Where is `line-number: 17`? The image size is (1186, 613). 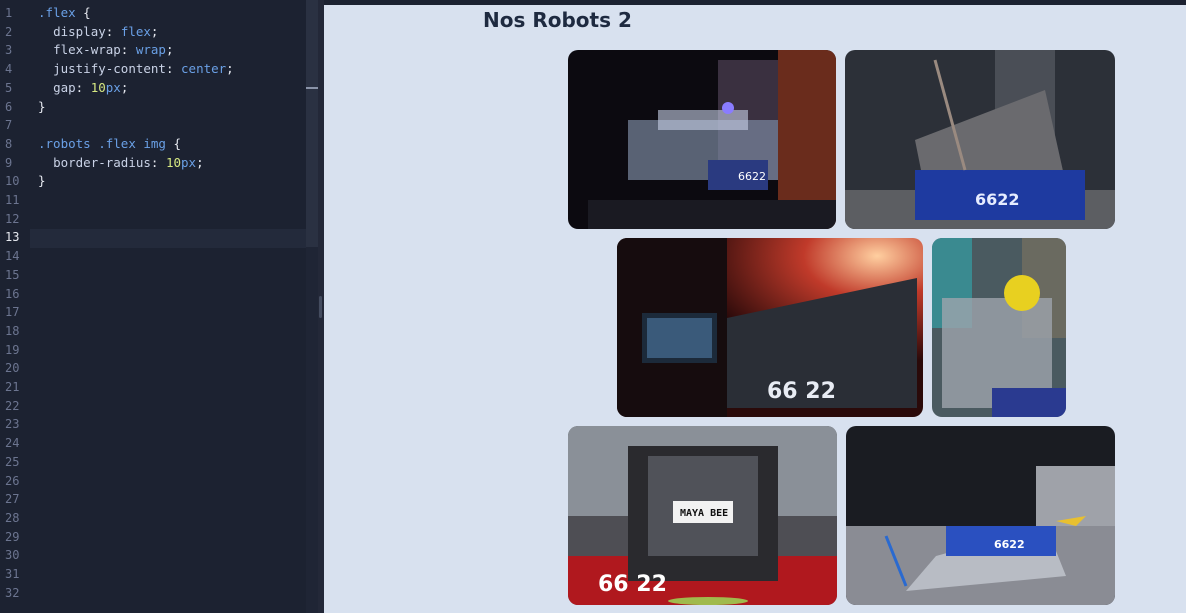 line-number: 17 is located at coordinates (12, 312).